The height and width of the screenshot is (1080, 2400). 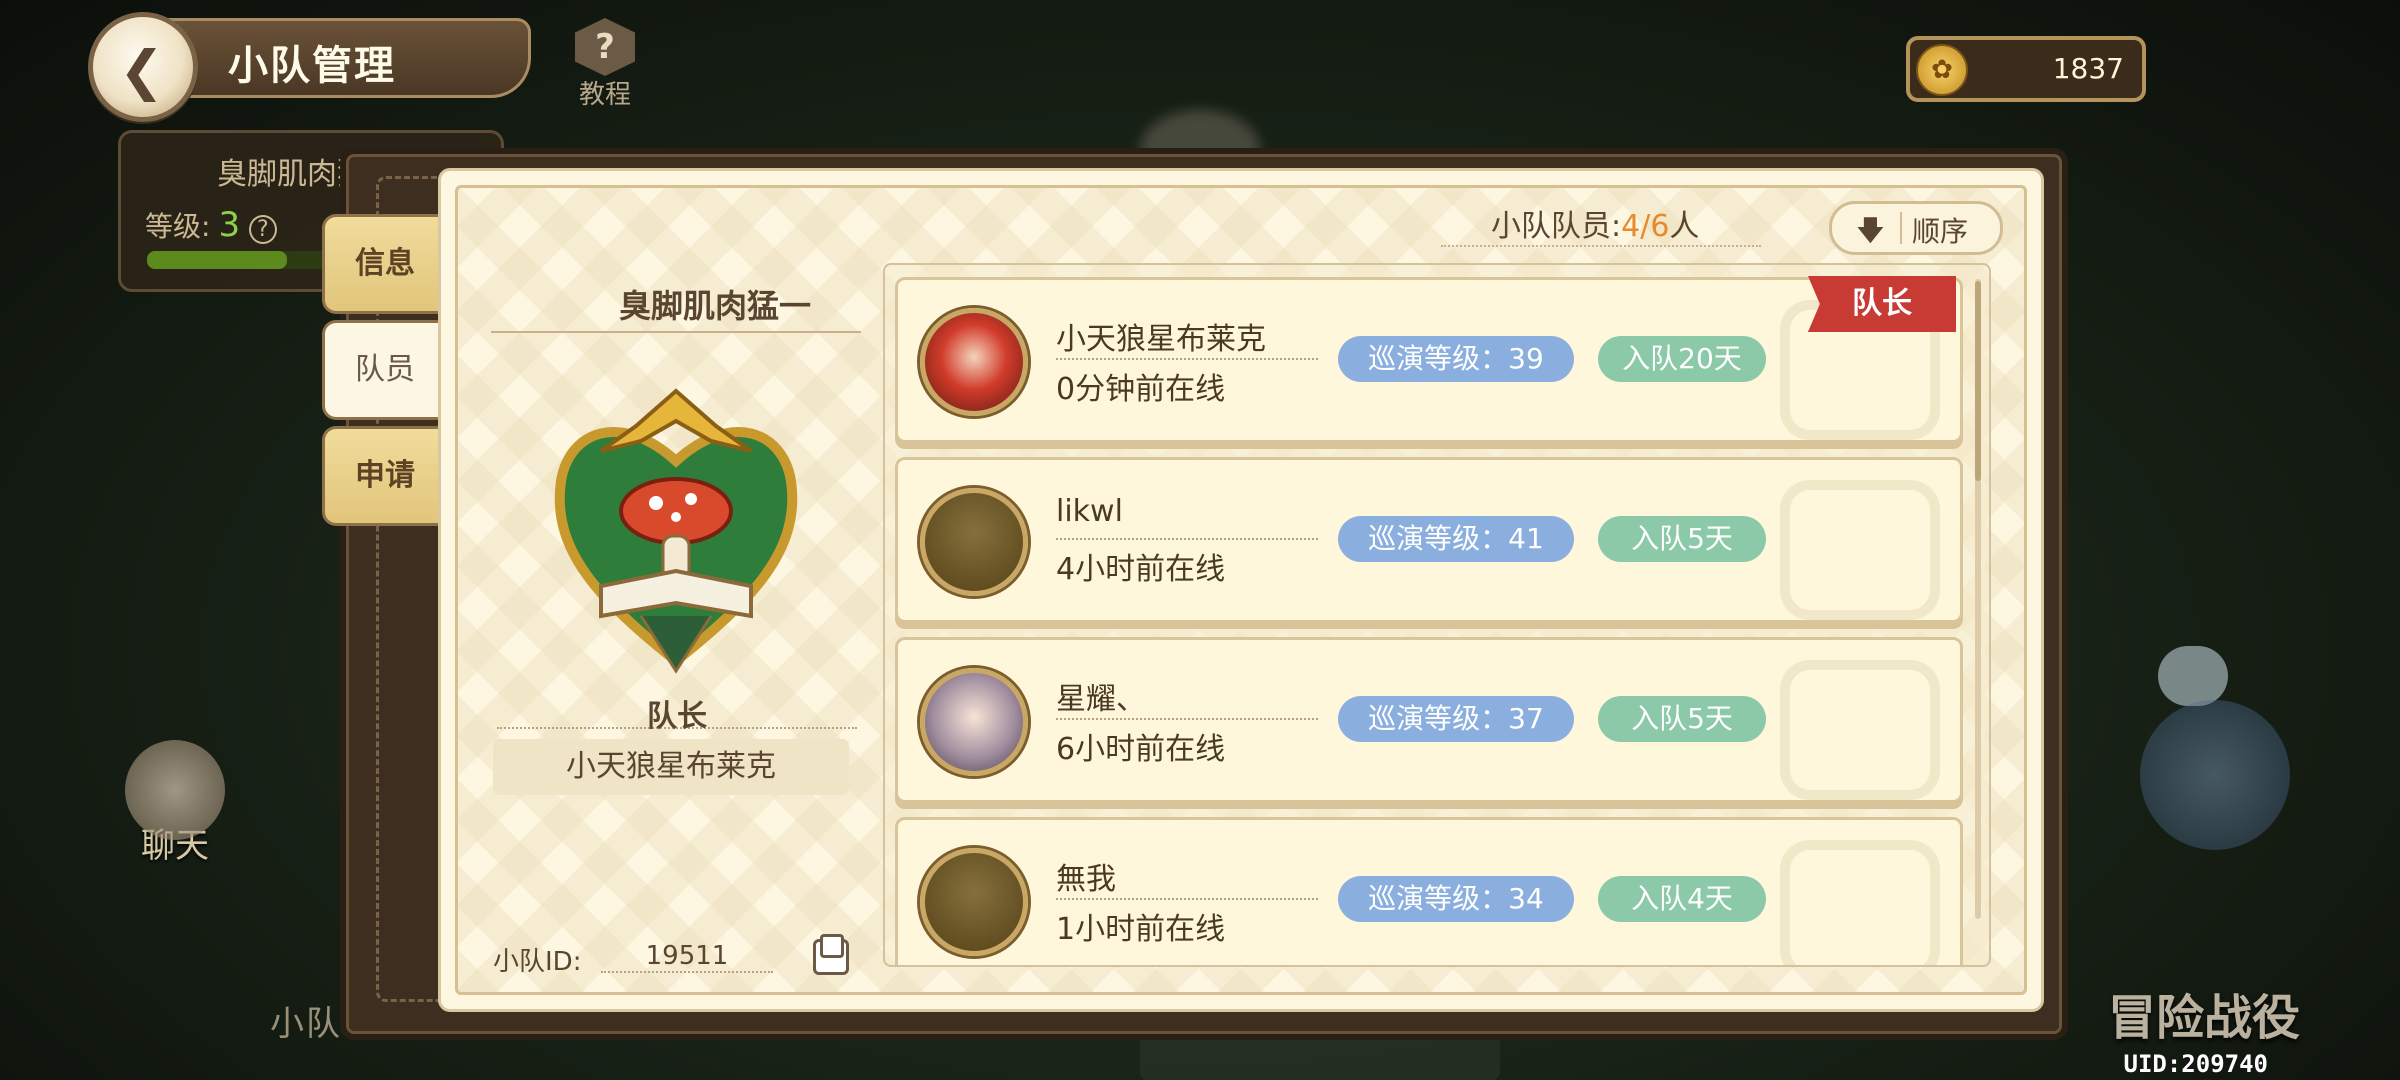 I want to click on member-count-slash: /, so click(x=1645, y=226).